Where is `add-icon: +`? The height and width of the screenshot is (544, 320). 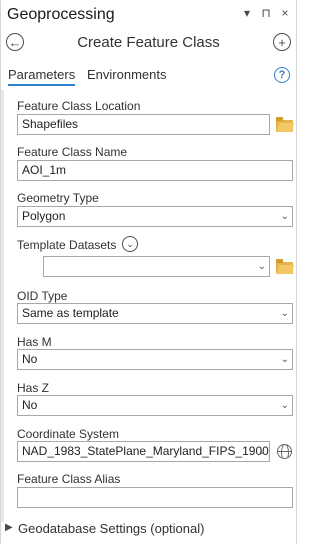
add-icon: + is located at coordinates (282, 42).